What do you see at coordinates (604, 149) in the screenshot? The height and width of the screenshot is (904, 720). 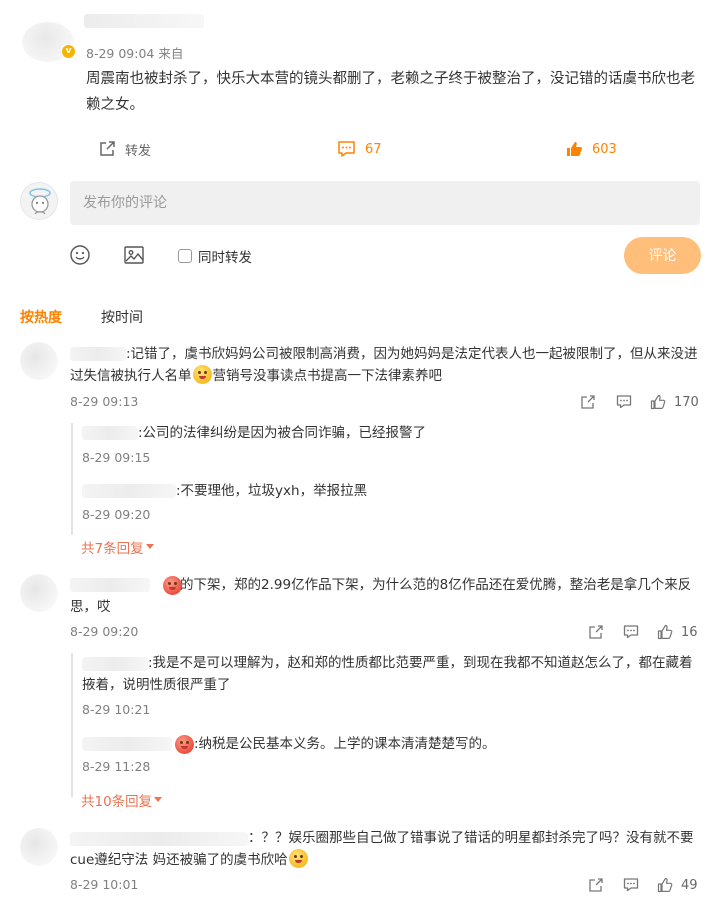 I see `like-count: 603` at bounding box center [604, 149].